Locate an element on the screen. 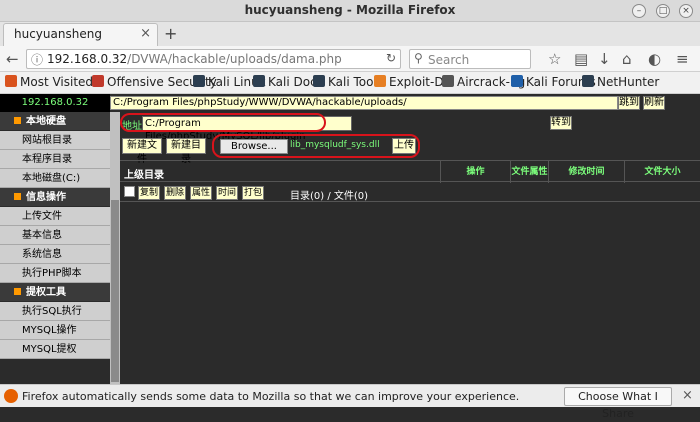 This screenshot has height=422, width=700. header-attr: 文件属性 is located at coordinates (529, 172).